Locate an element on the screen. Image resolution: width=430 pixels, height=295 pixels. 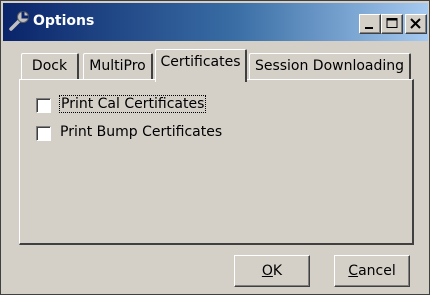
tab-multipro: MultiPro is located at coordinates (118, 66).